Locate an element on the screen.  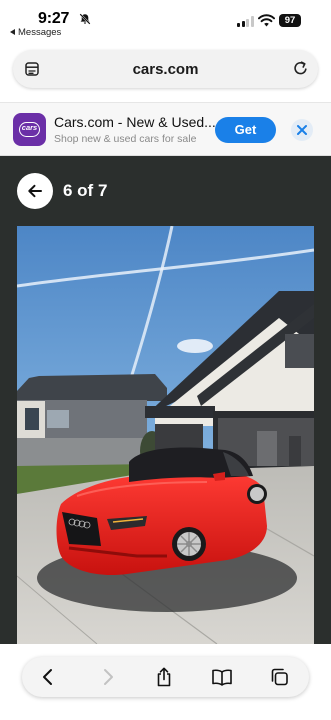
back-triangle-icon is located at coordinates (12, 32).